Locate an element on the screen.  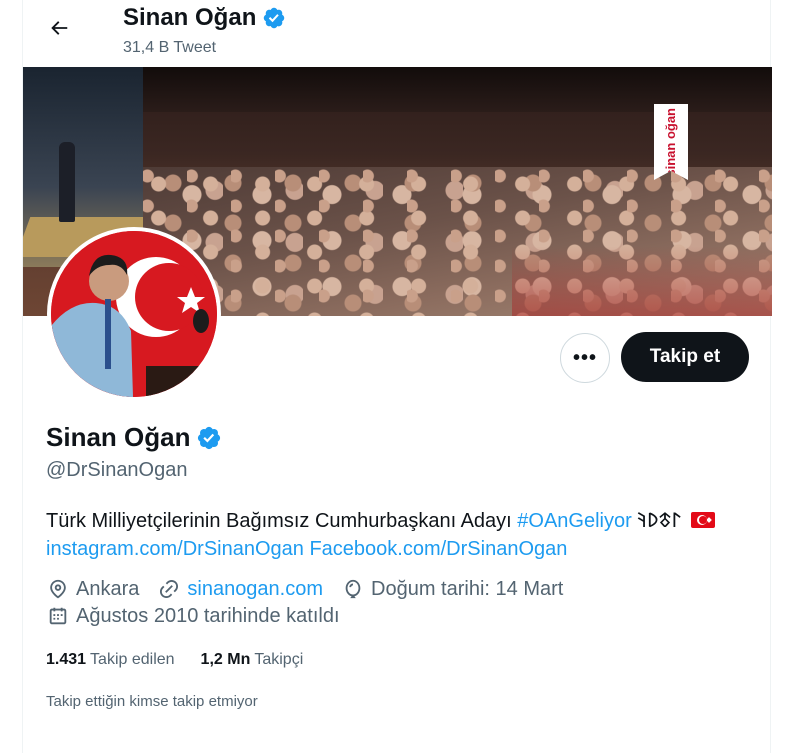
following-link: 1.431 Takip edilen is located at coordinates (110, 660).